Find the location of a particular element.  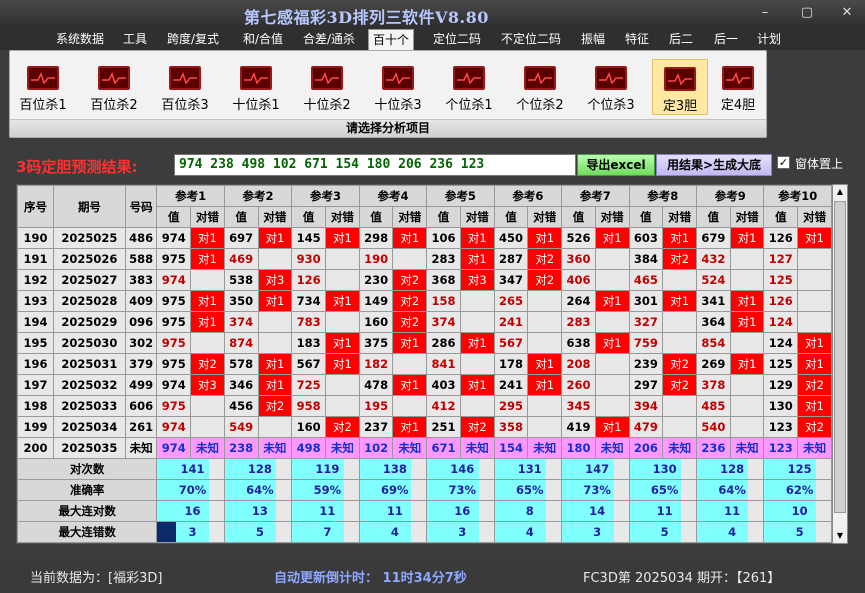

cell-value: 190 is located at coordinates (376, 259).